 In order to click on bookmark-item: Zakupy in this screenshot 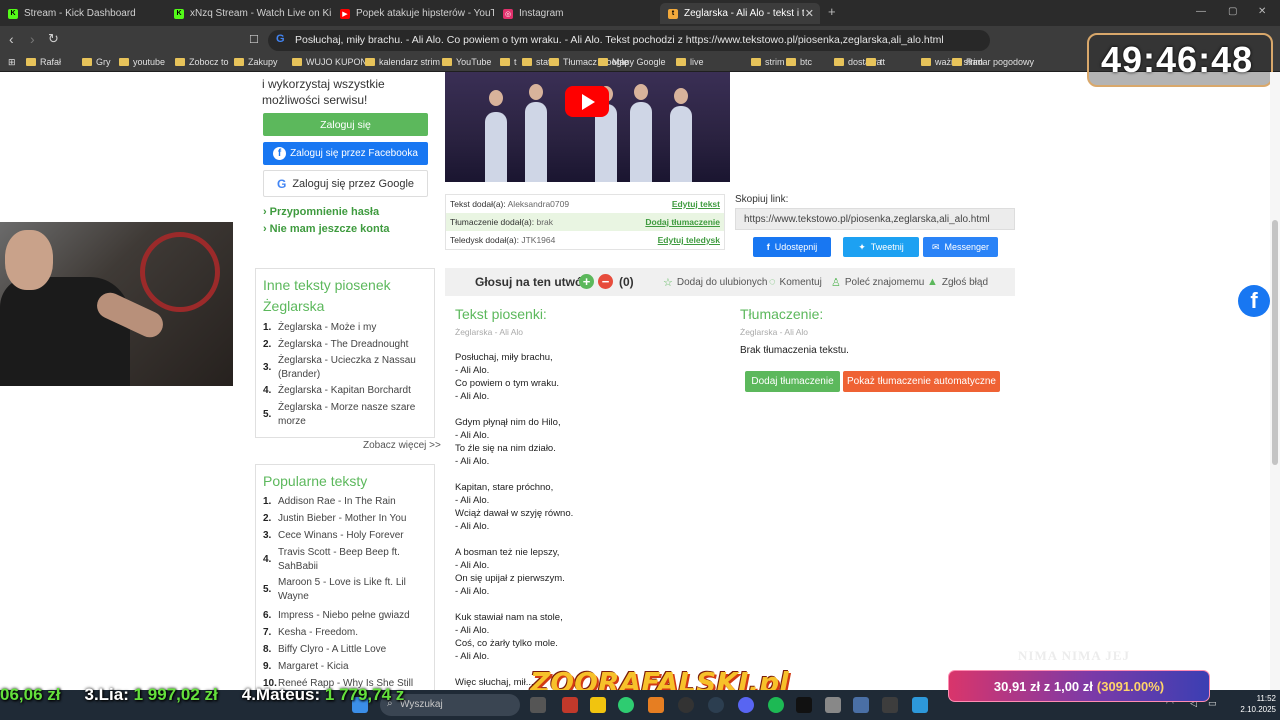, I will do `click(256, 62)`.